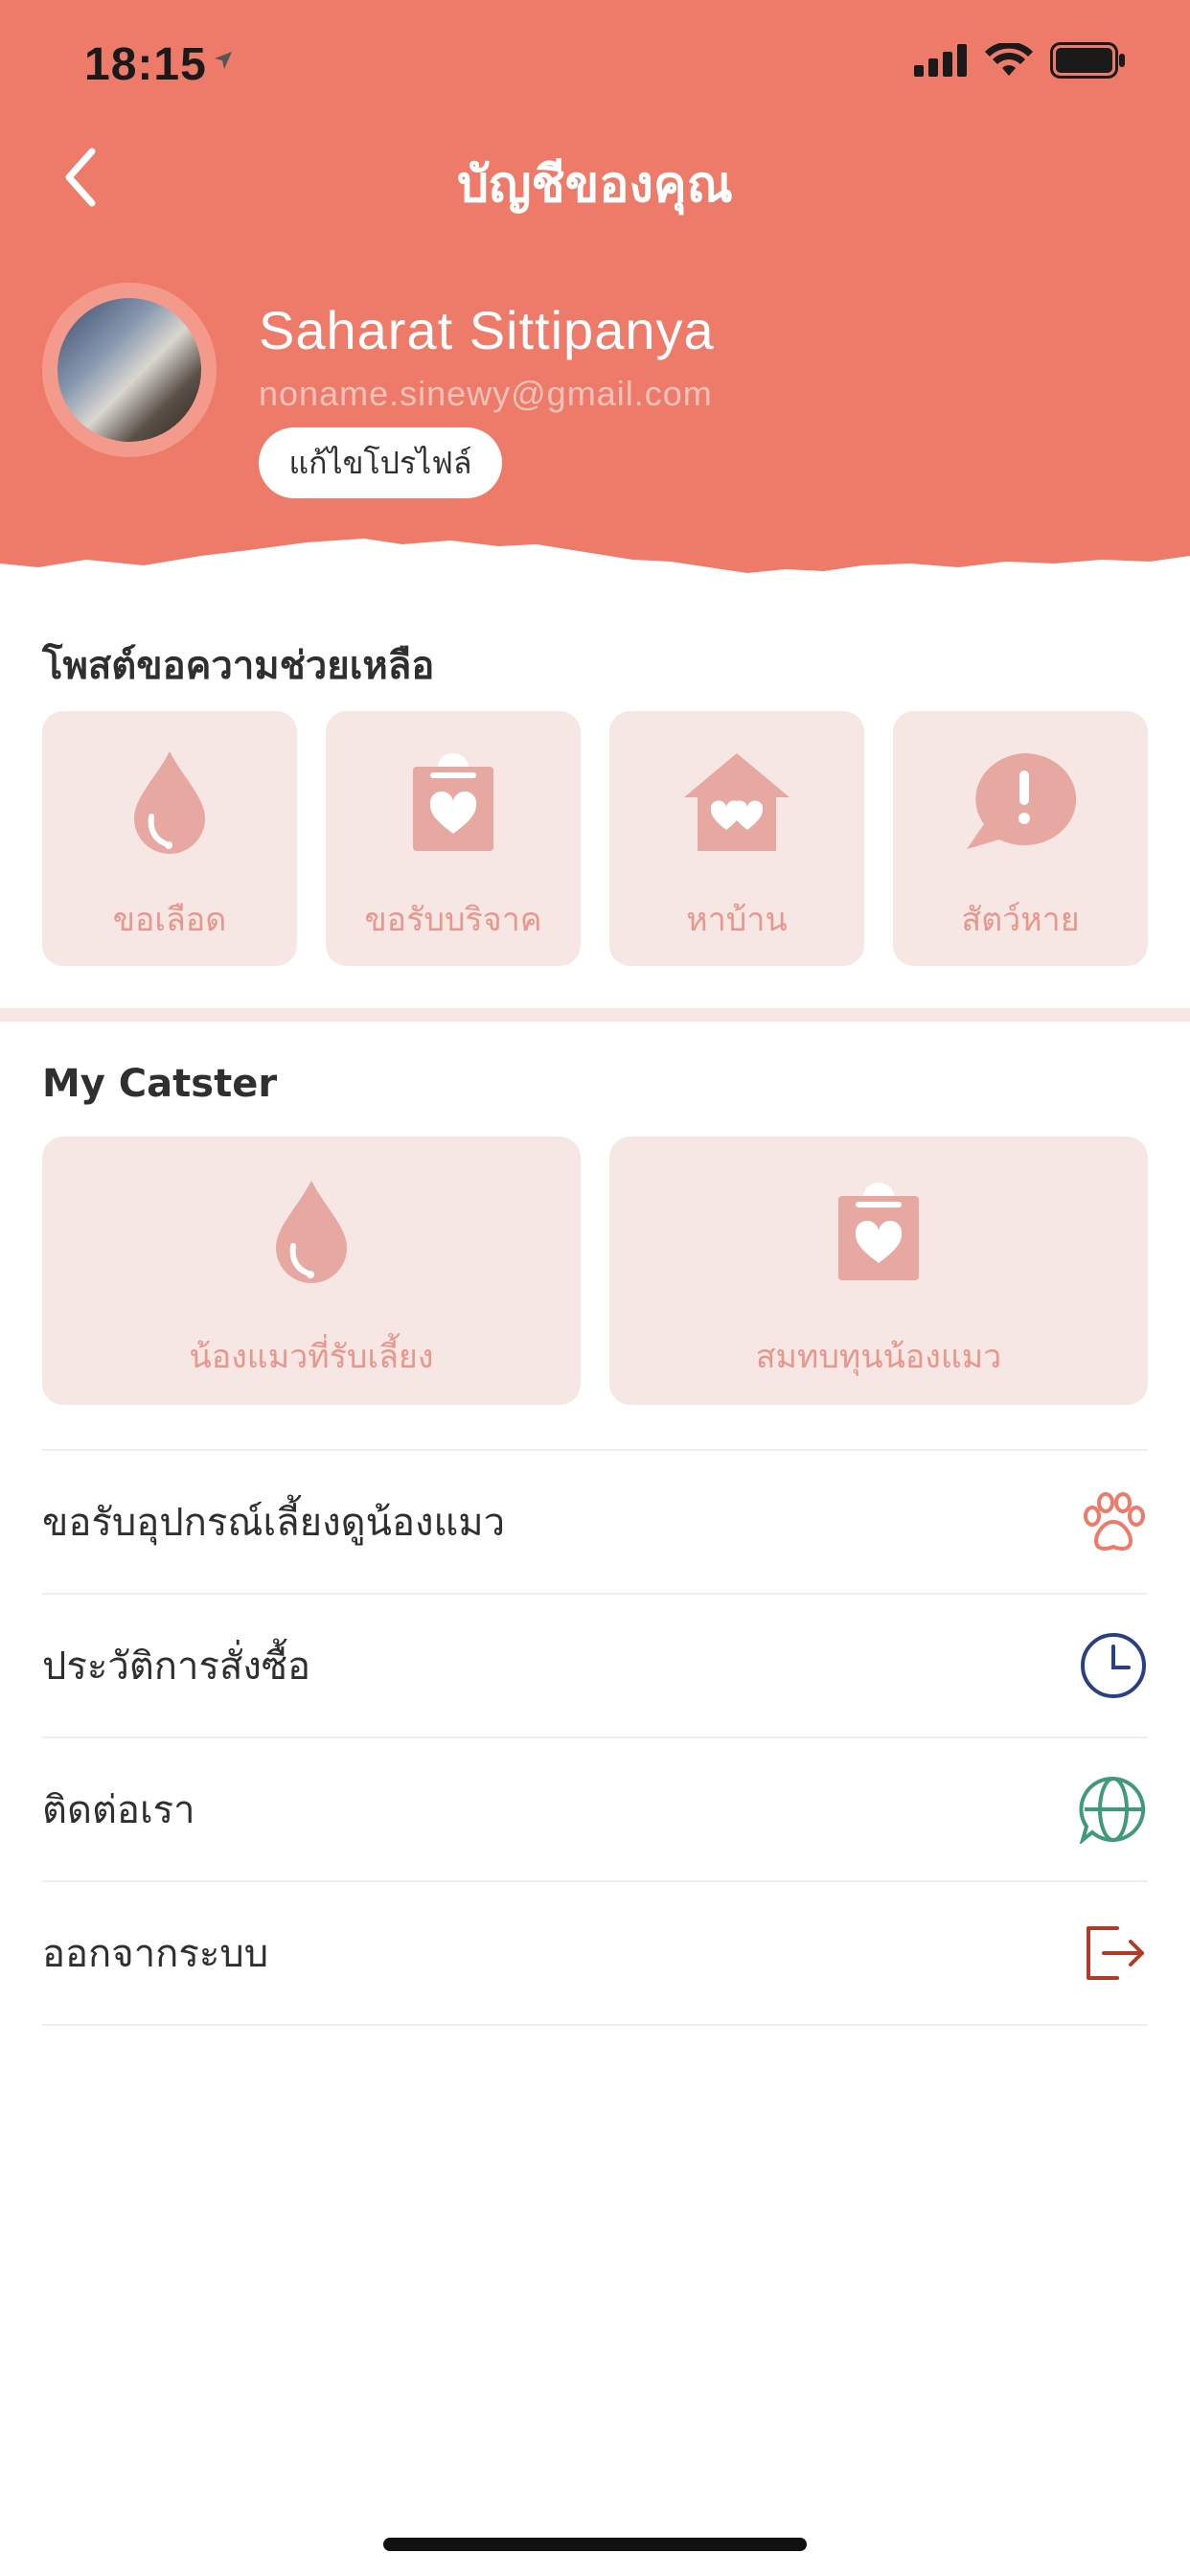  I want to click on section-divider, so click(595, 1015).